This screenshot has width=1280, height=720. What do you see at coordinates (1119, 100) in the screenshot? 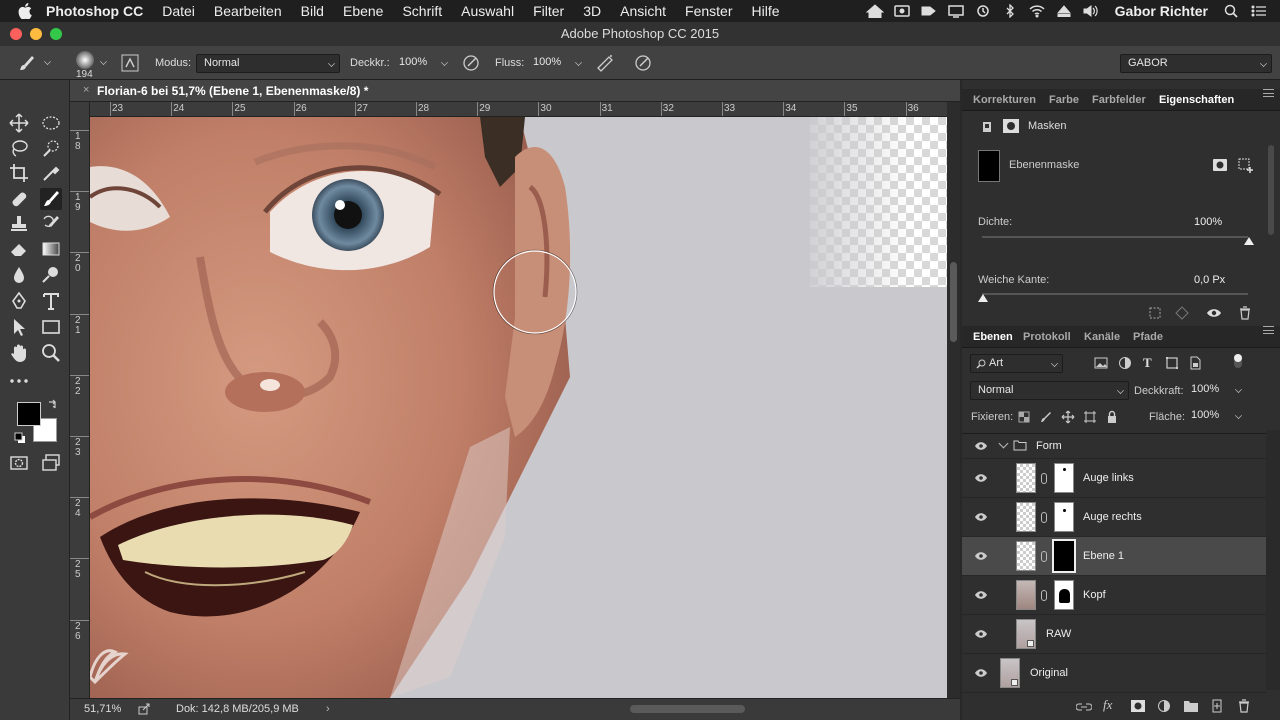
I see `tab-farbfelder: Farbfelder` at bounding box center [1119, 100].